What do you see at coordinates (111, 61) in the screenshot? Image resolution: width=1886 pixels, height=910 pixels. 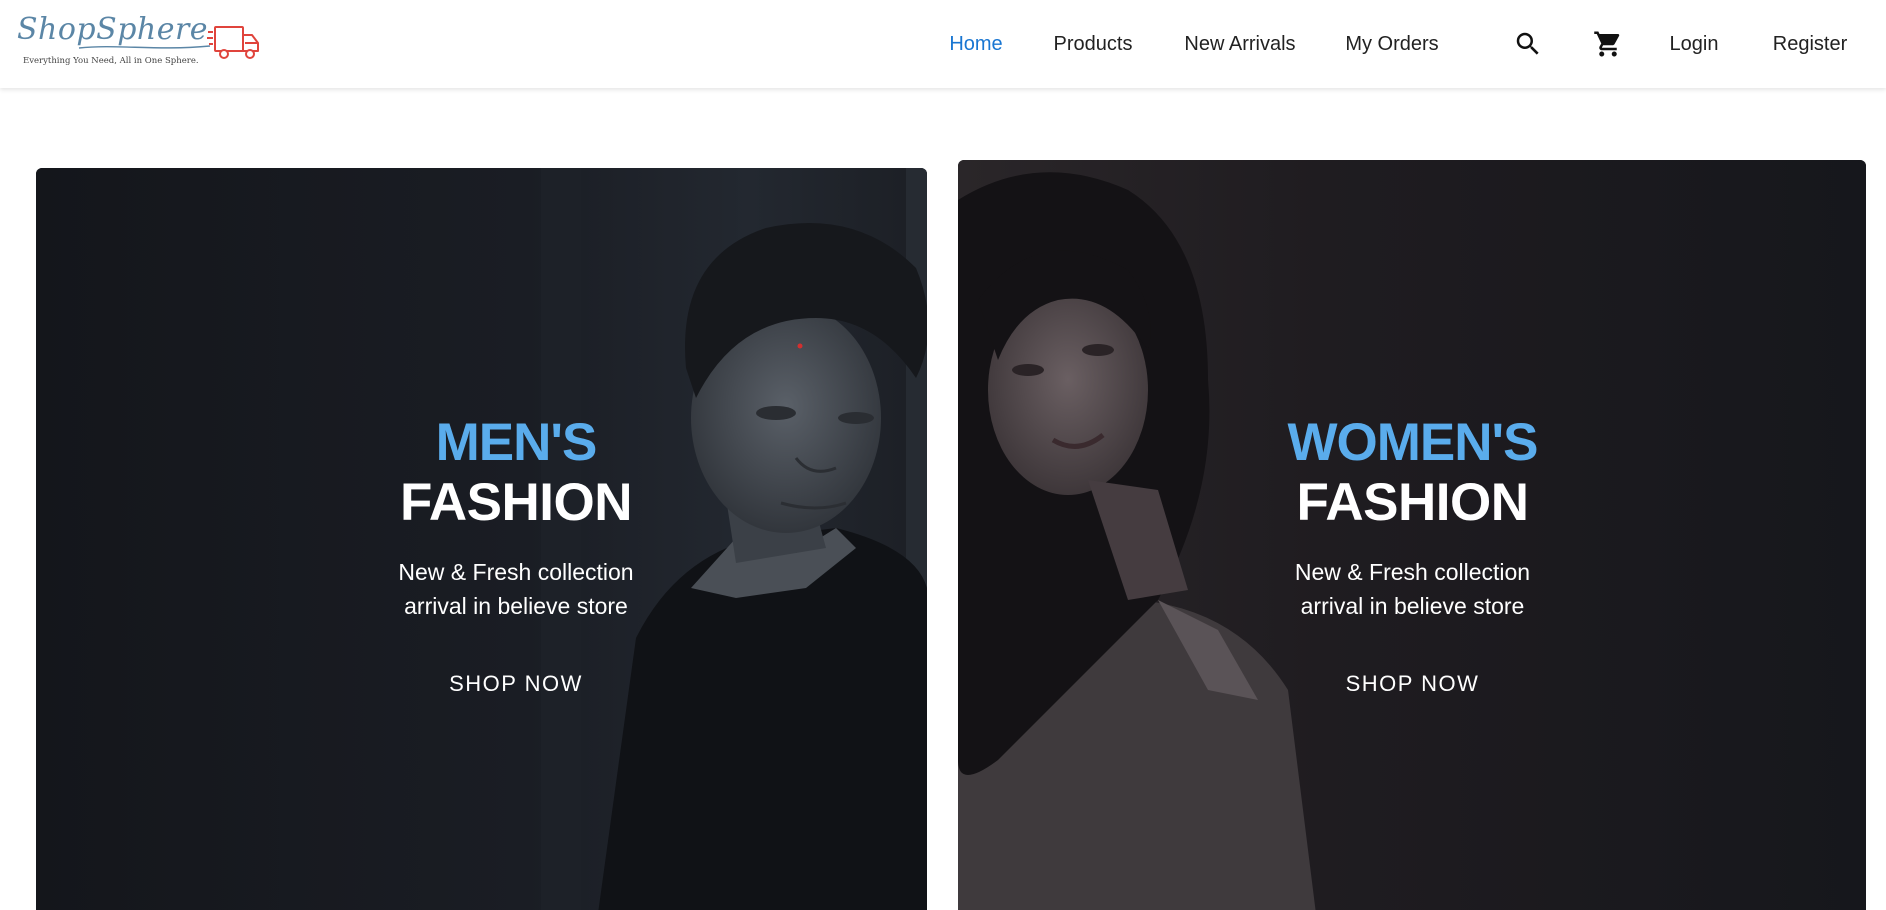 I see `brand-tagline: Everything You Need, All in One Sphere.` at bounding box center [111, 61].